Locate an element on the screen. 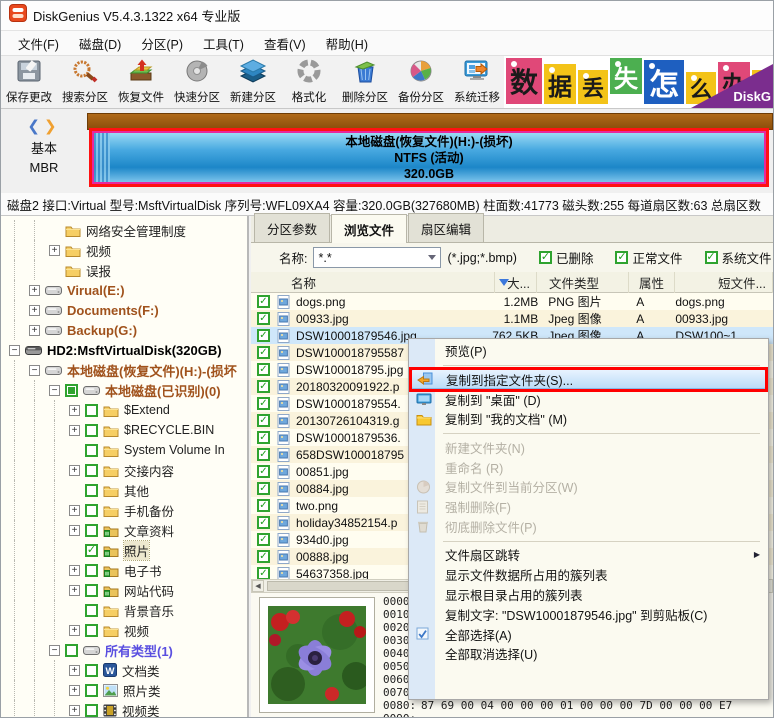 The width and height of the screenshot is (774, 718). menu-item: 复制到 "桌面" (D) is located at coordinates (588, 399).